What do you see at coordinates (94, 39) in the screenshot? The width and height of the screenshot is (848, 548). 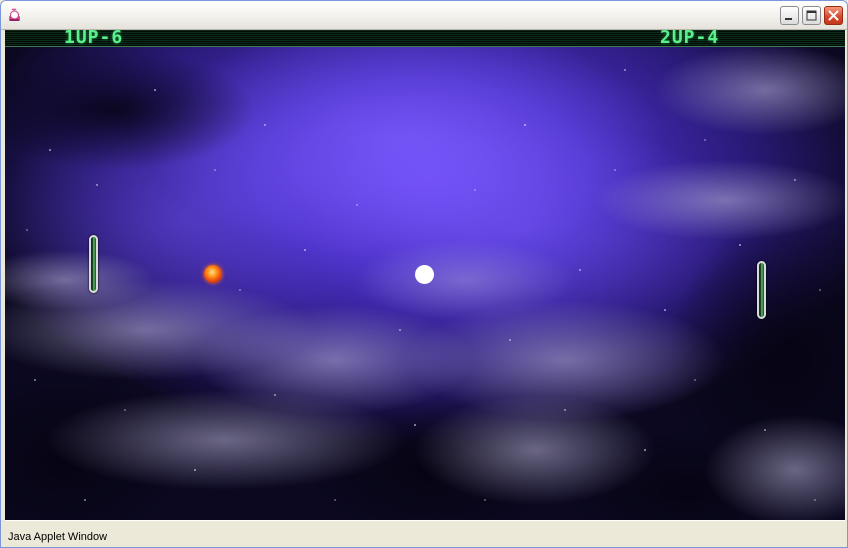 I see `player-1-score: 1UP-6` at bounding box center [94, 39].